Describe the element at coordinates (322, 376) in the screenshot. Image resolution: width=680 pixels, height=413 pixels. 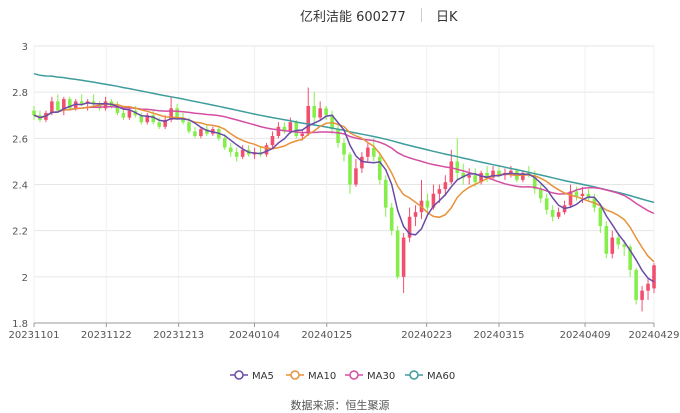
I see `legend-label: MA10` at that location.